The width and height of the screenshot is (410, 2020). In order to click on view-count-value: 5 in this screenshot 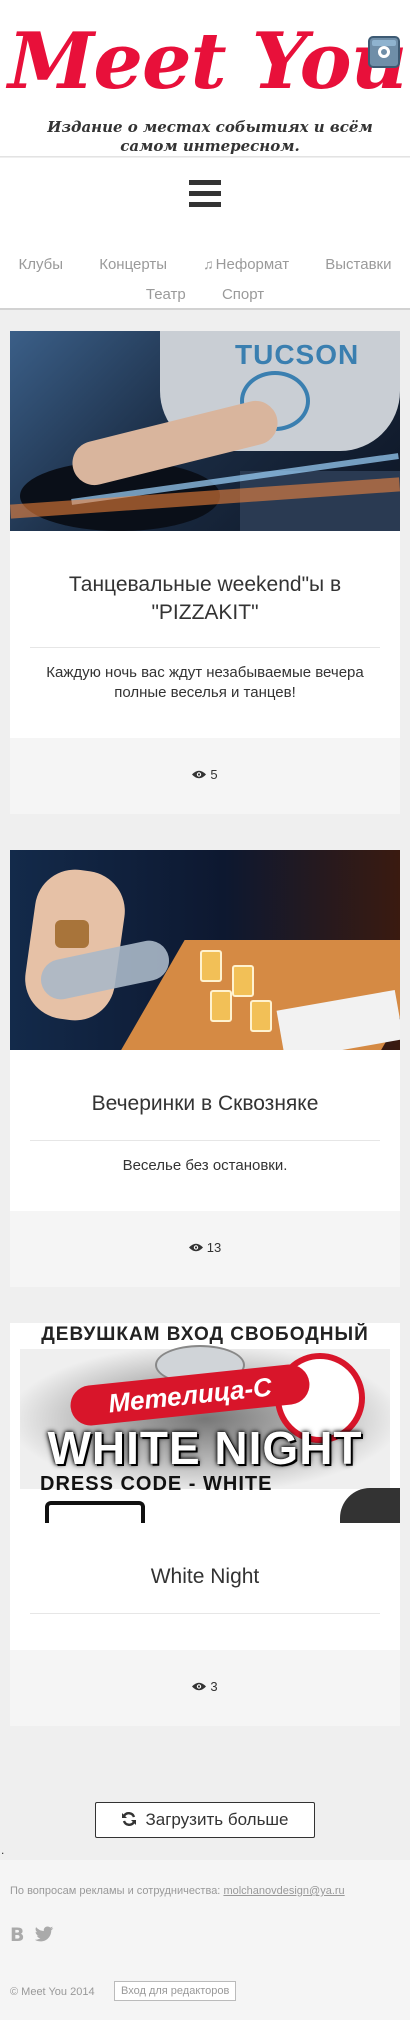, I will do `click(214, 774)`.